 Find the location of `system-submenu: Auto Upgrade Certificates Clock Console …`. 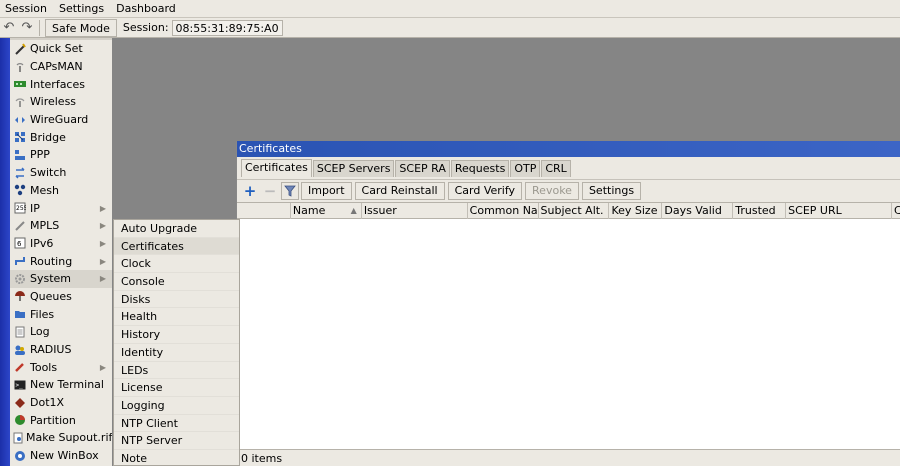

system-submenu: Auto Upgrade Certificates Clock Console … is located at coordinates (176, 342).